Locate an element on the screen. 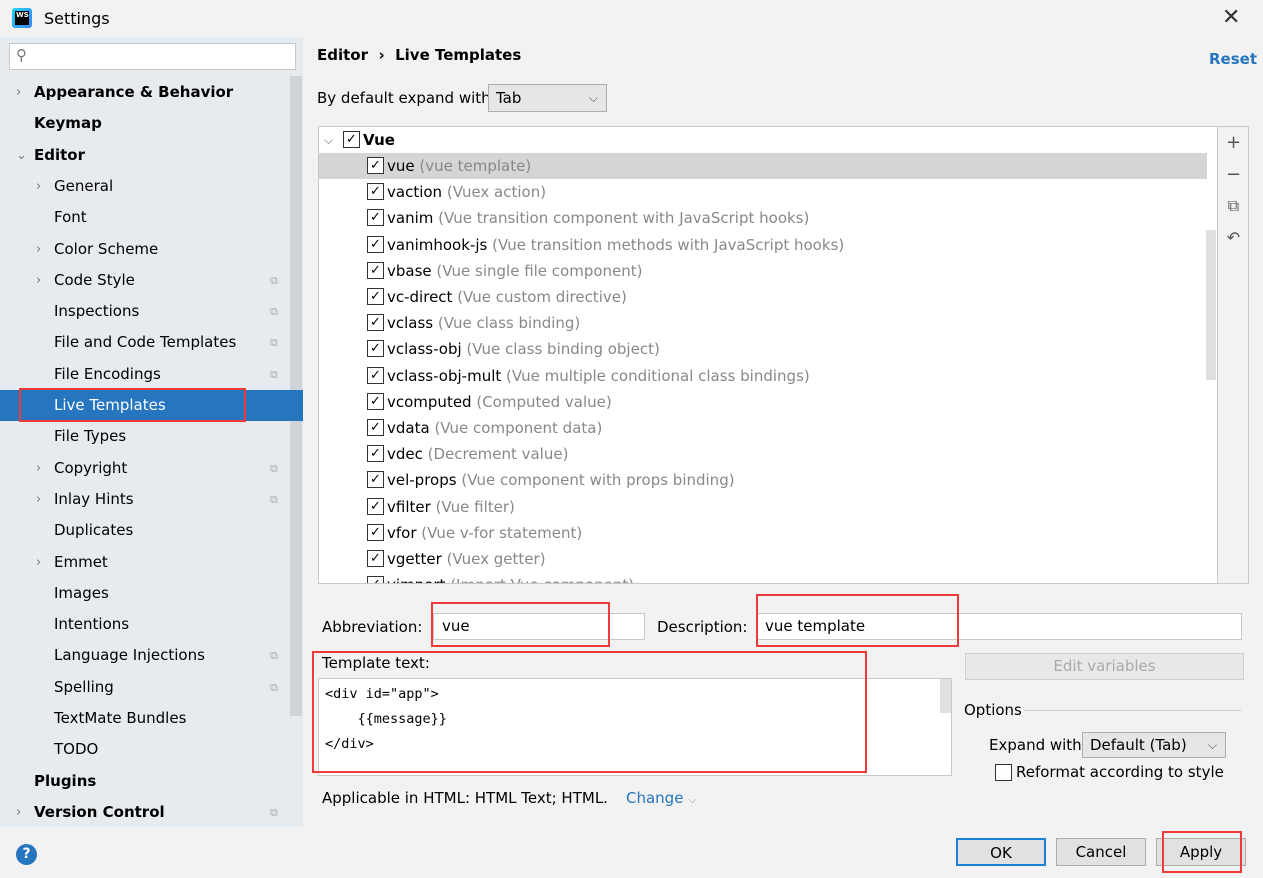 The image size is (1263, 878). sidebar-item: TODO is located at coordinates (145, 749).